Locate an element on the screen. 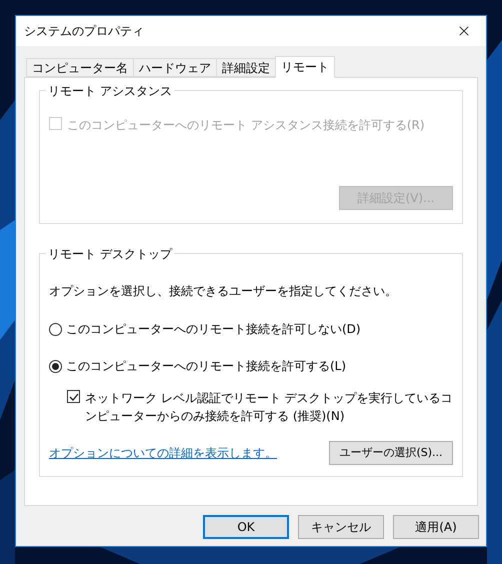 The image size is (502, 564). tab: 詳細設定 is located at coordinates (246, 67).